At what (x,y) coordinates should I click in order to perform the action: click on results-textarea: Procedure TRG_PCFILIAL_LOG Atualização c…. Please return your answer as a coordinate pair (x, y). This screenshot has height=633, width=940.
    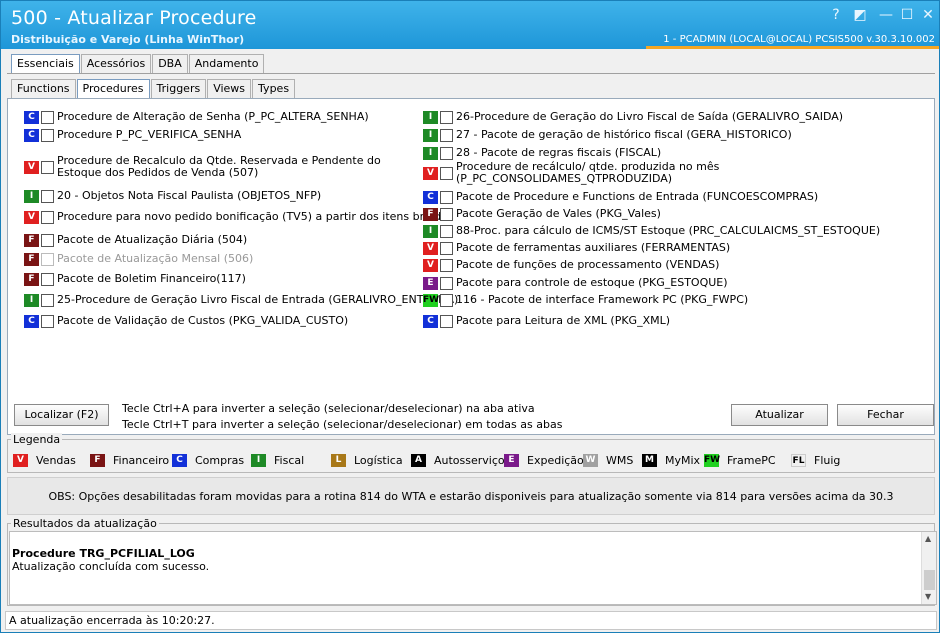
    Looking at the image, I should click on (473, 568).